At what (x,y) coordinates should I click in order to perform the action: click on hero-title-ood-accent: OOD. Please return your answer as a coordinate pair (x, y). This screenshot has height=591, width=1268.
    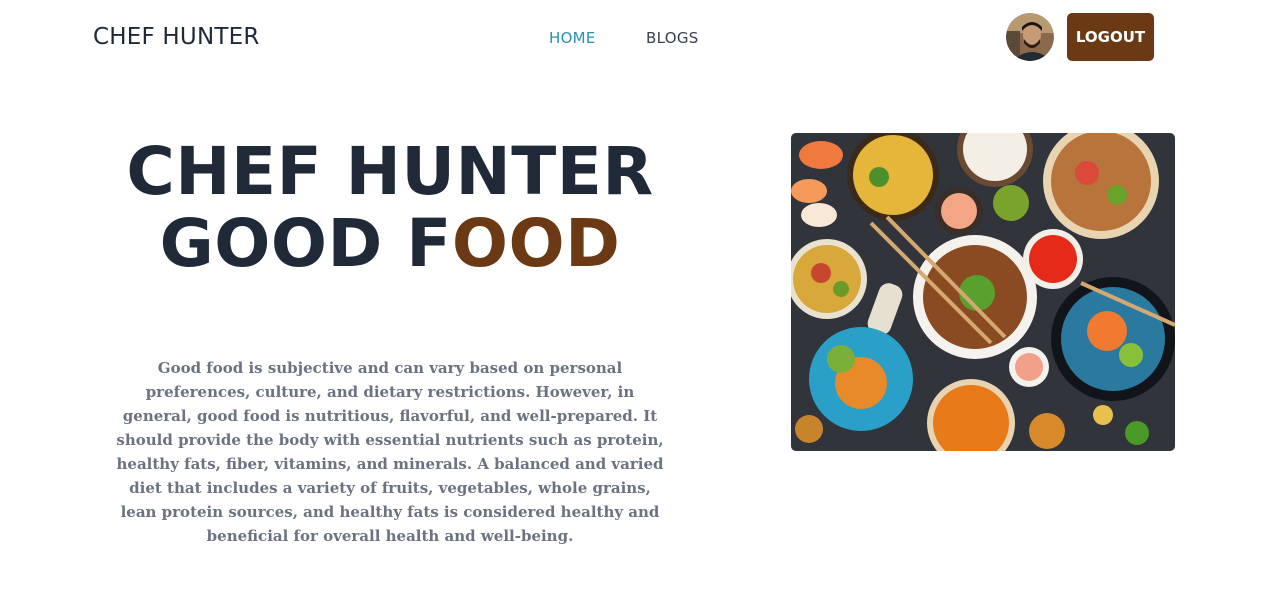
    Looking at the image, I should click on (536, 243).